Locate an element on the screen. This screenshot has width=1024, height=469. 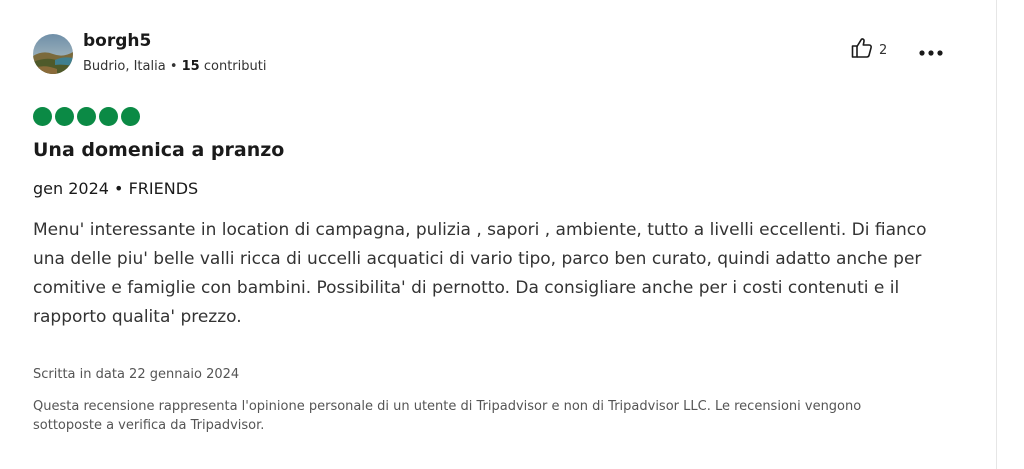
trip-date: gen 2024 is located at coordinates (71, 188).